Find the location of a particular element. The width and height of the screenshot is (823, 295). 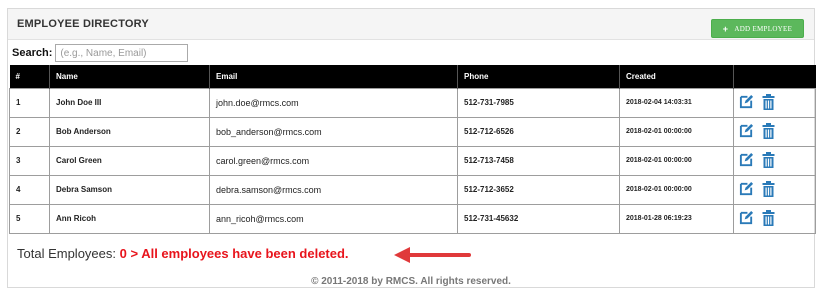

column-header-created: Created is located at coordinates (676, 76).